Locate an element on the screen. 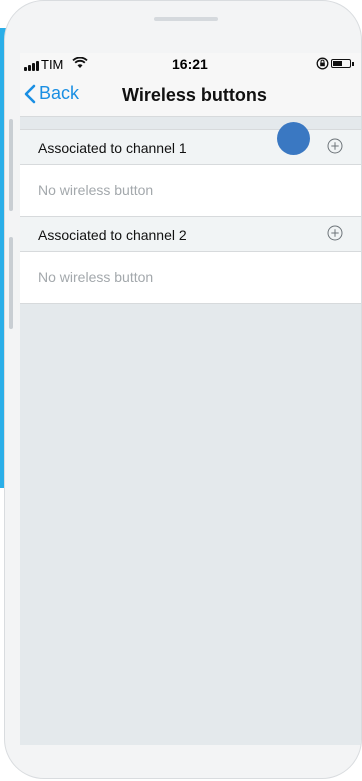 This screenshot has height=781, width=362. signal-icon is located at coordinates (31, 66).